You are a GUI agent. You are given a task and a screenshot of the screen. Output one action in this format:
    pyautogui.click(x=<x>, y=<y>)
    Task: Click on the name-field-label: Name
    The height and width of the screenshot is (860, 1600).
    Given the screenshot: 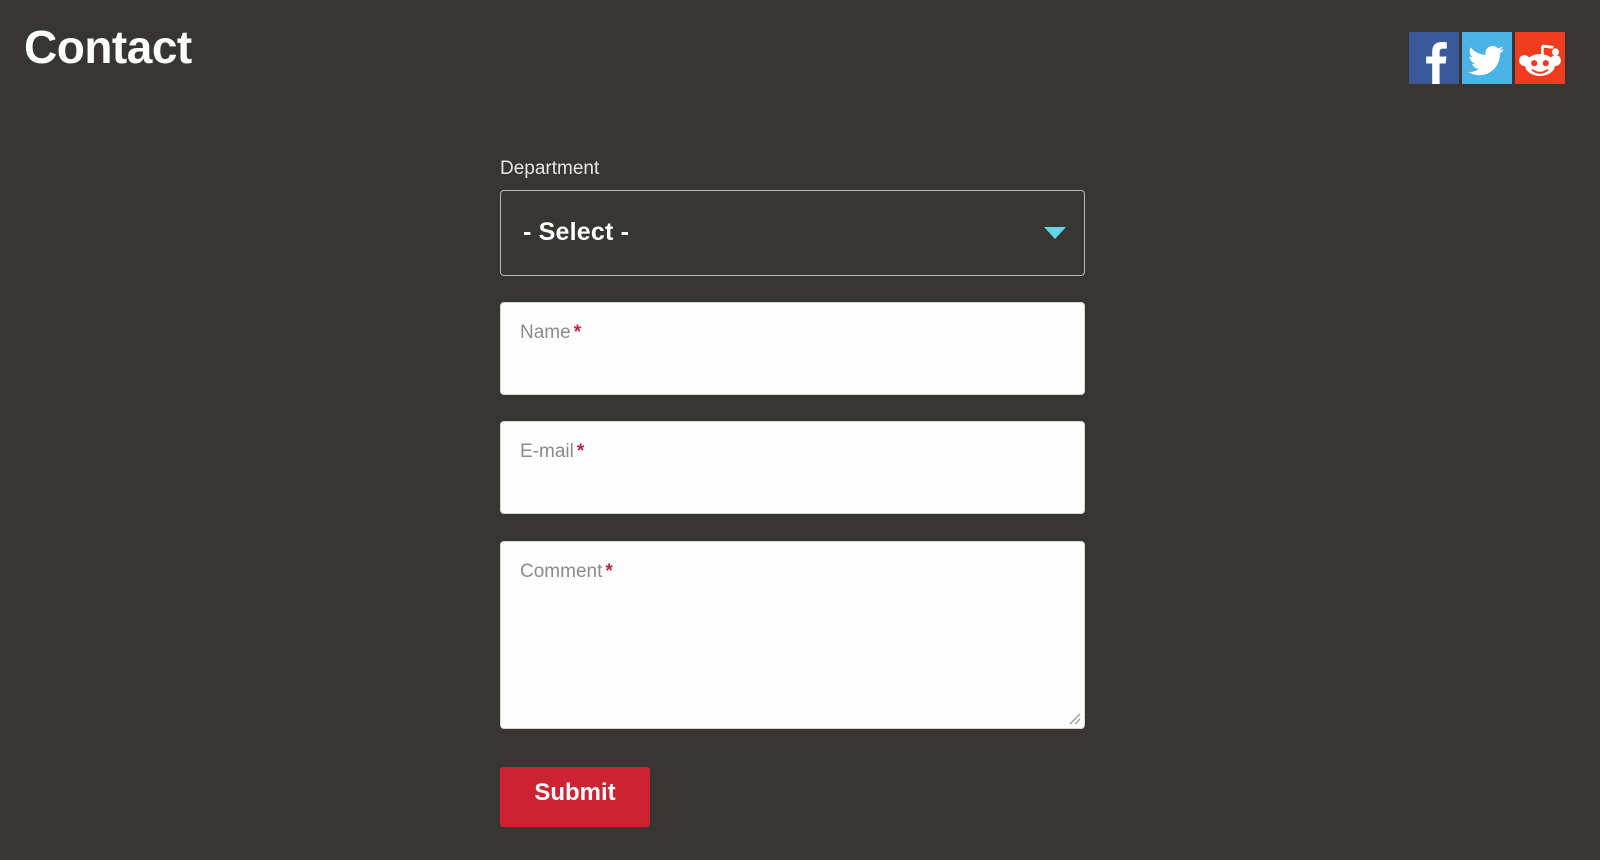 What is the action you would take?
    pyautogui.click(x=545, y=332)
    